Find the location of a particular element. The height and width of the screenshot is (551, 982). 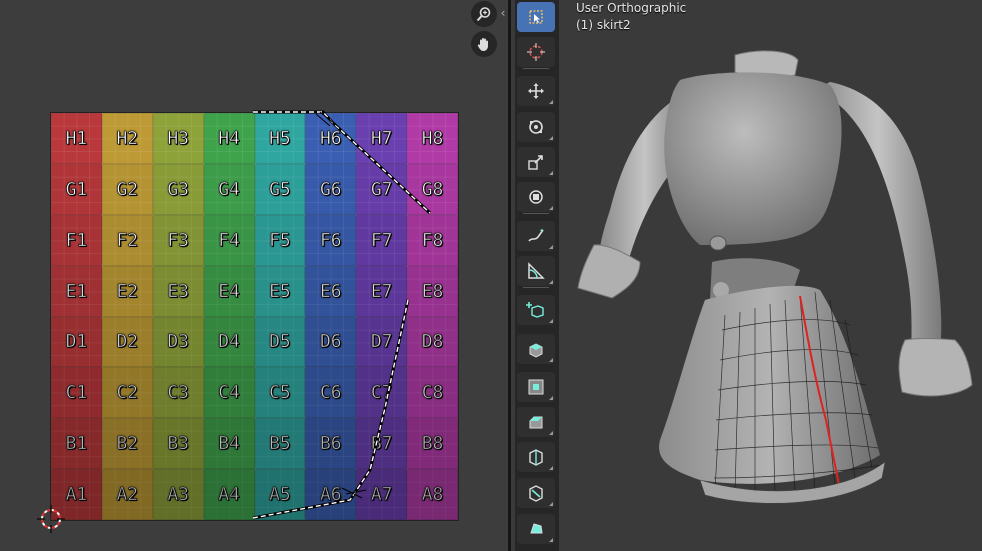

uv-cell-e1: E1 is located at coordinates (76, 291).